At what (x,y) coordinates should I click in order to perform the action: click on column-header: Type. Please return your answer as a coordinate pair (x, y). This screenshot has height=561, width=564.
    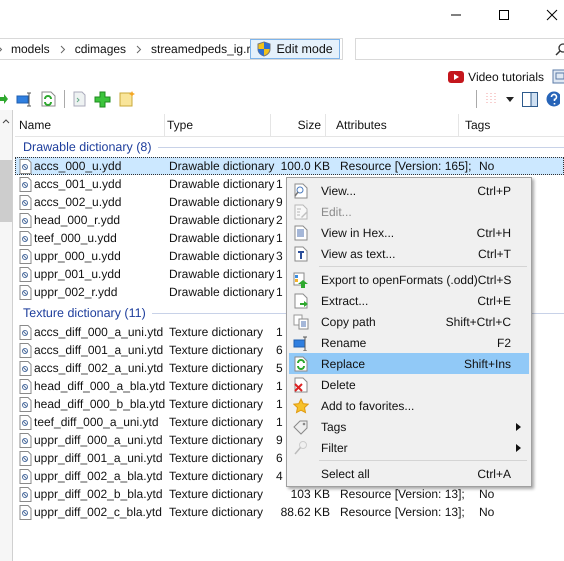
    Looking at the image, I should click on (218, 125).